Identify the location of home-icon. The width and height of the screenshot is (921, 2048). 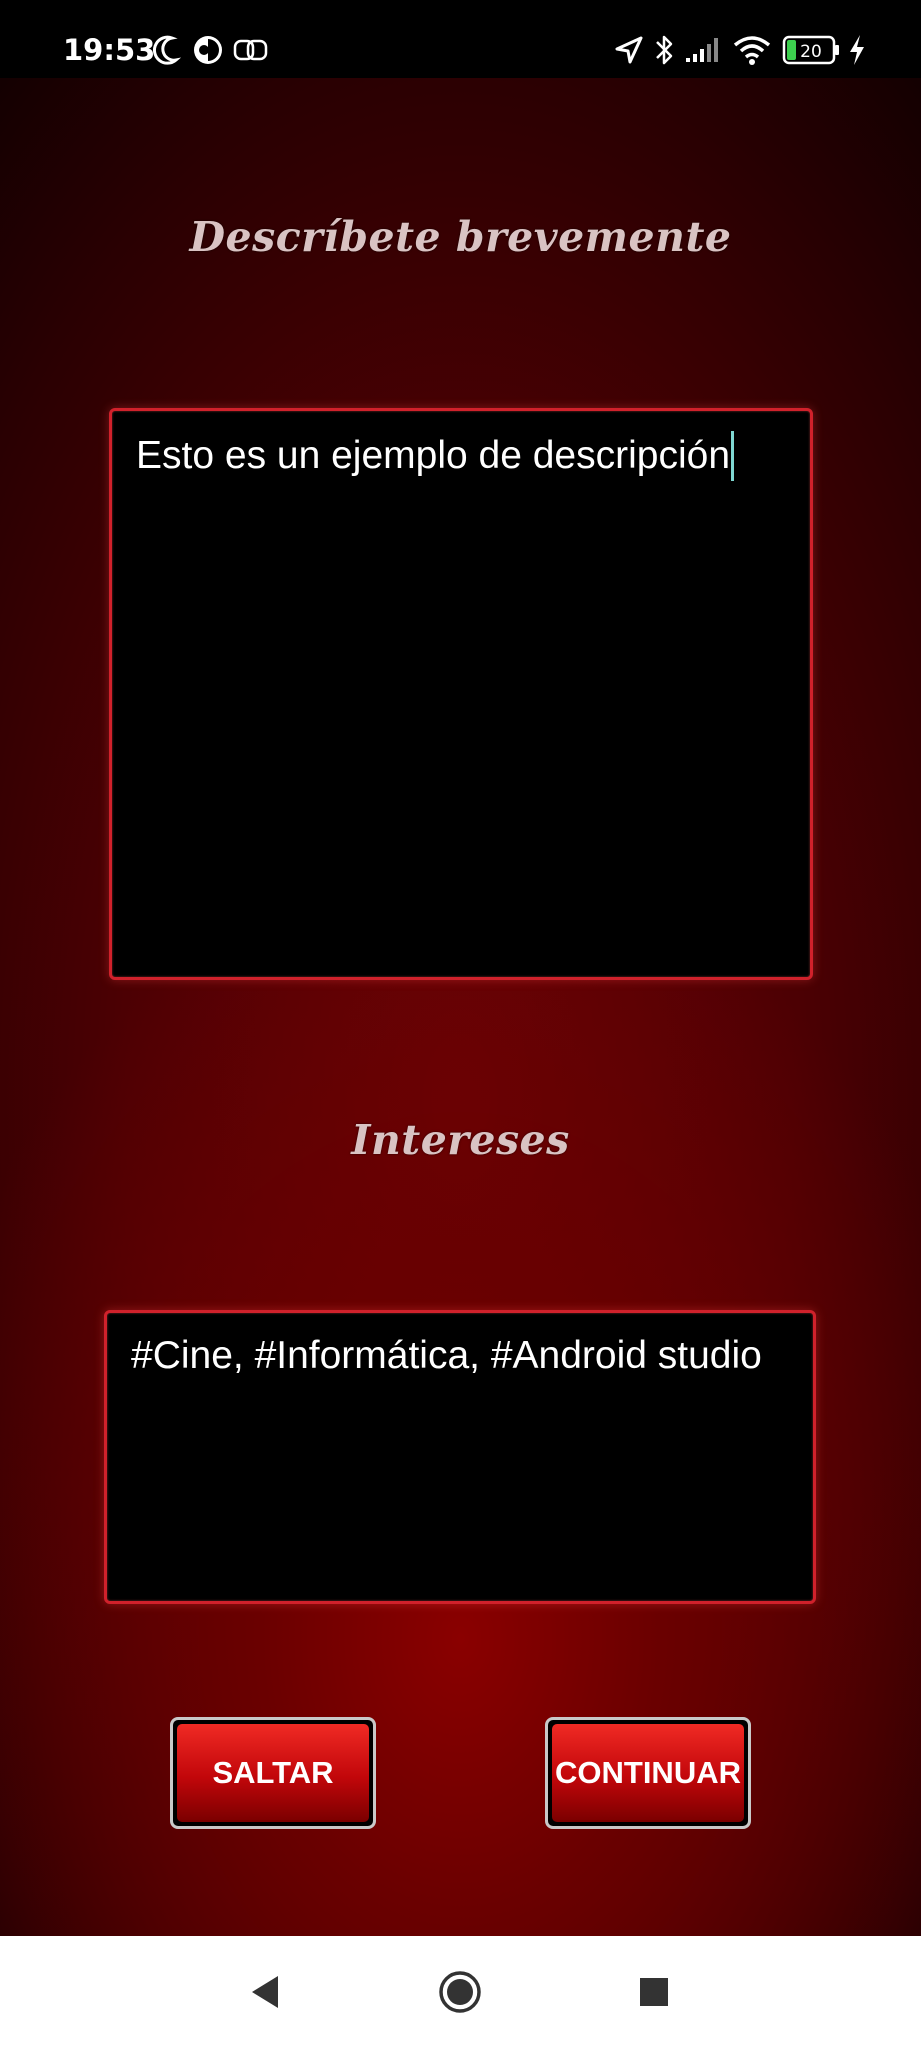
(460, 1992).